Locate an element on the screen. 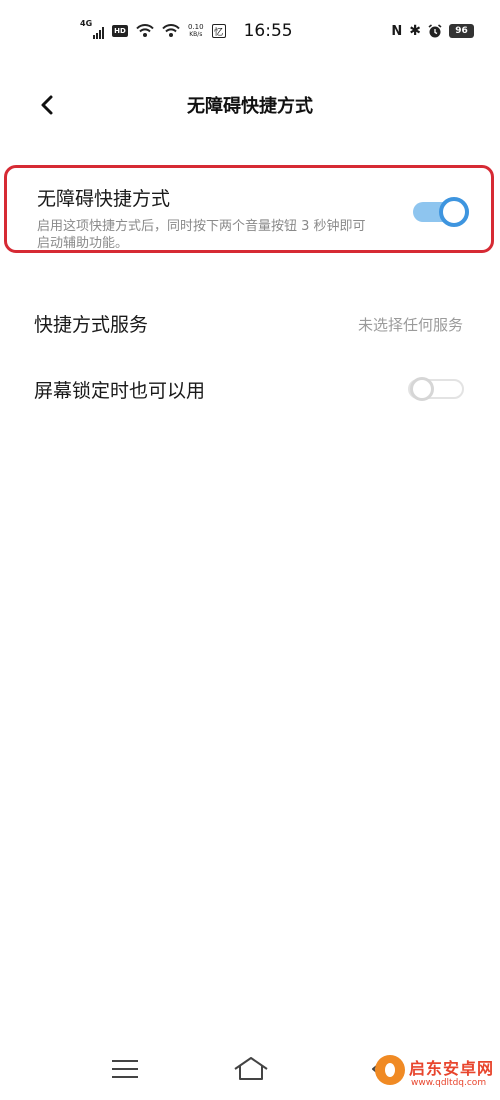 The width and height of the screenshot is (500, 1100). shortcut-service-row: 快捷方式服务 未选择任何服务 is located at coordinates (250, 323).